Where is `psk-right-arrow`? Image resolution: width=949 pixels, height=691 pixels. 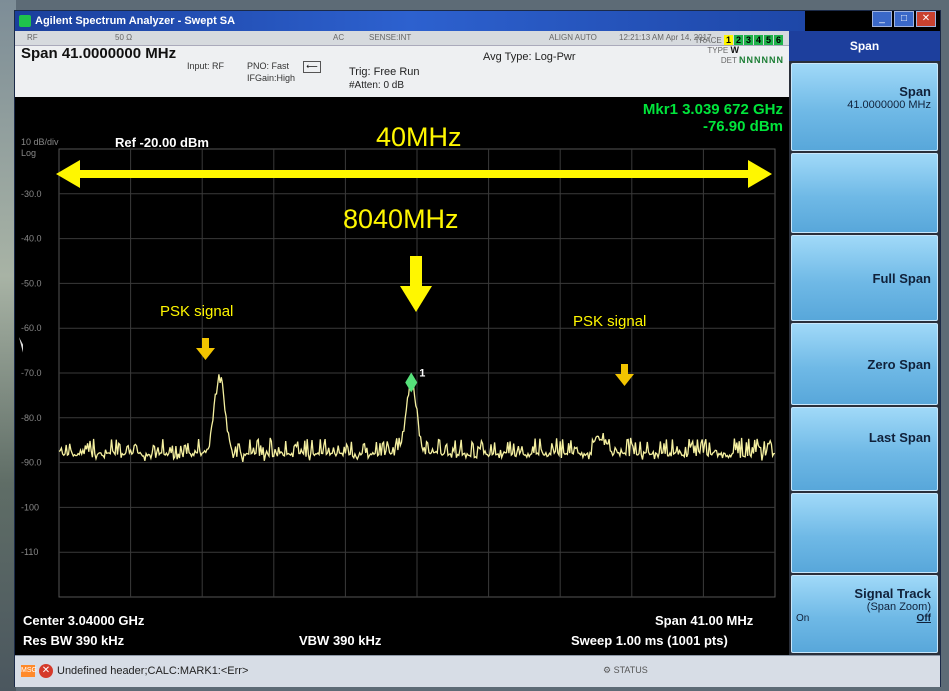 psk-right-arrow is located at coordinates (624, 375).